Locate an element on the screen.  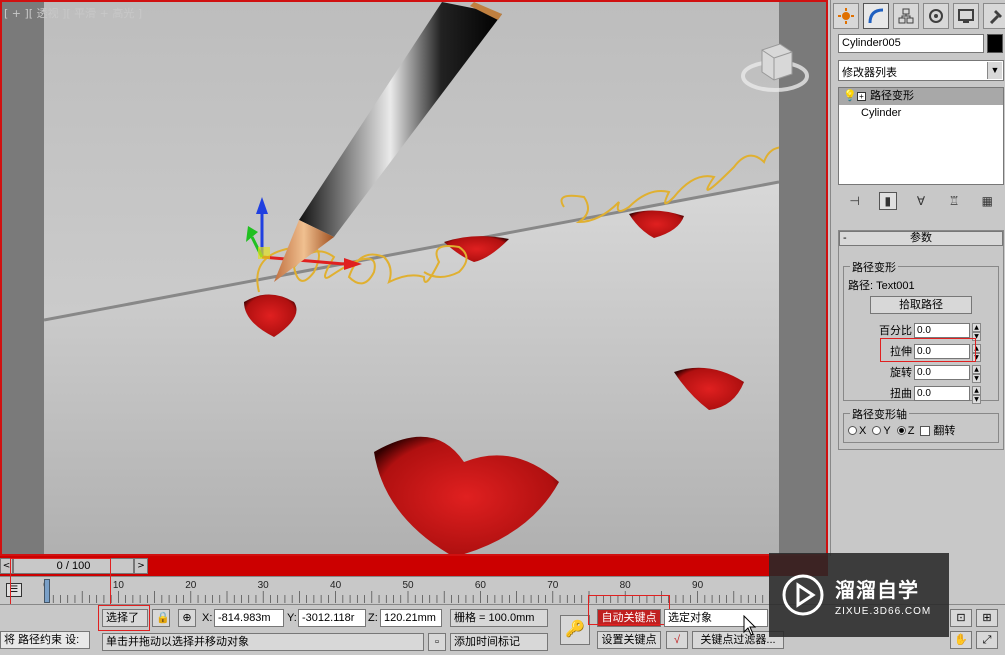
object-name-field: Cylinder005 is located at coordinates (911, 43).